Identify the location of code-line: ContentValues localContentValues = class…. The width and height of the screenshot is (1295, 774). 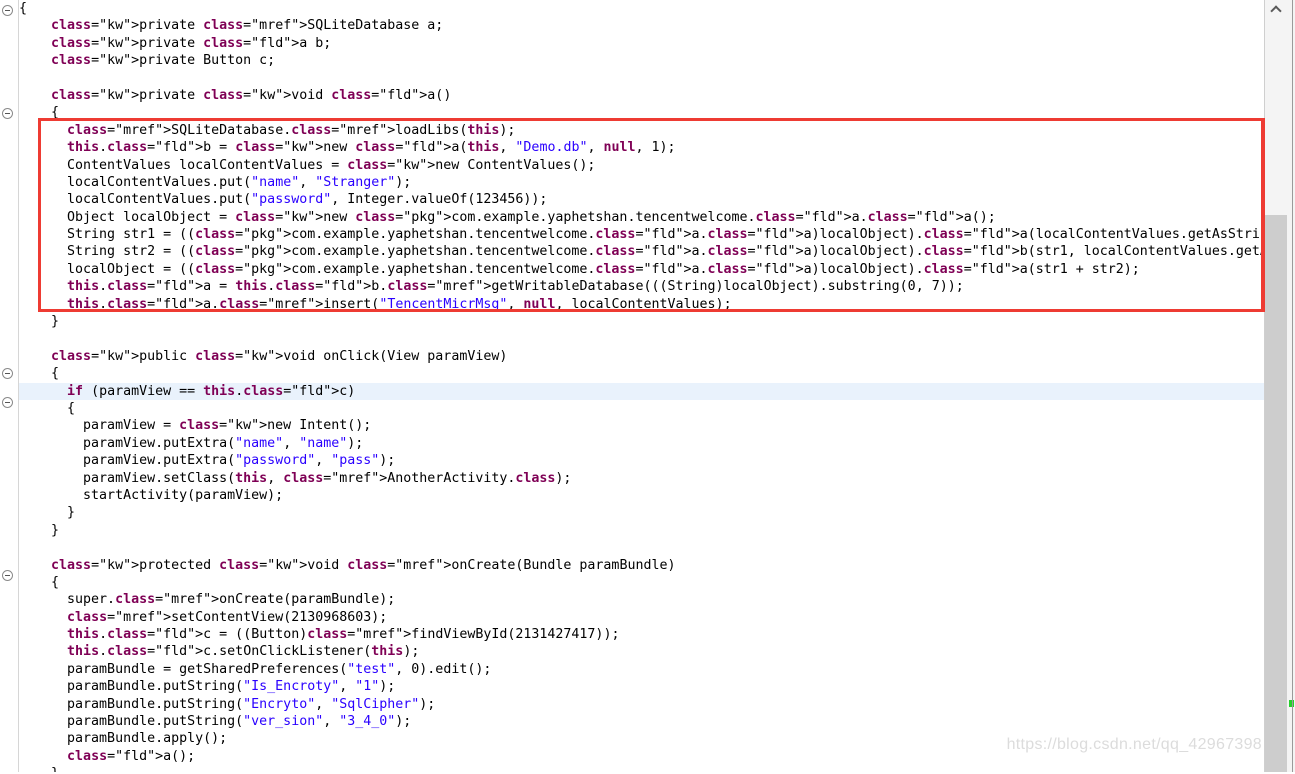
(307, 165).